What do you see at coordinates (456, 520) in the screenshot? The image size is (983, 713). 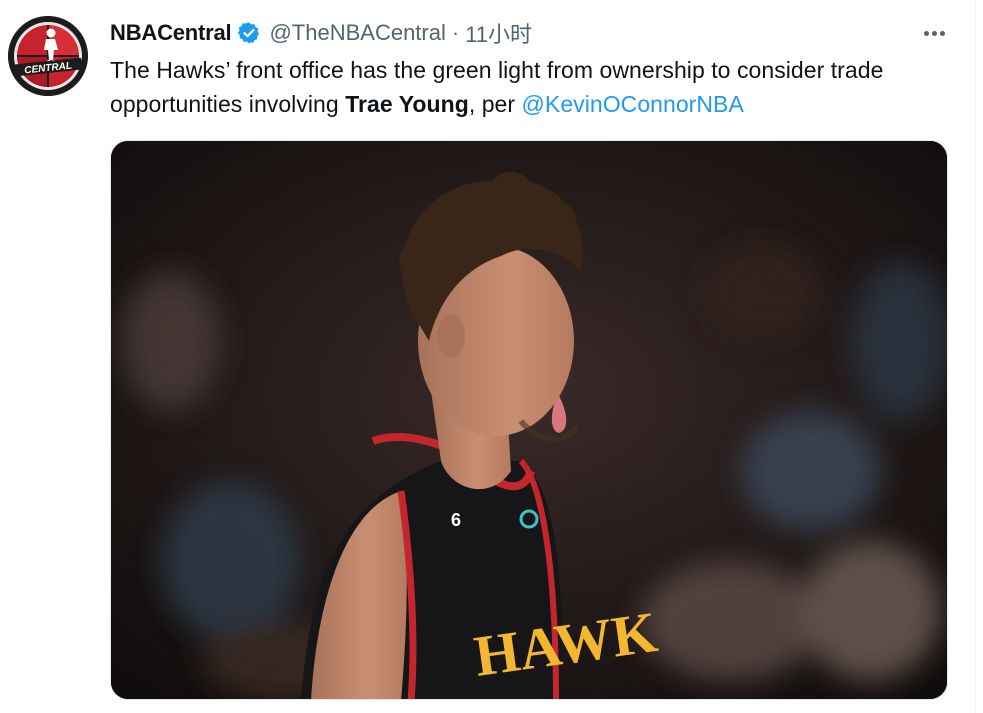 I see `jersey-number: 6` at bounding box center [456, 520].